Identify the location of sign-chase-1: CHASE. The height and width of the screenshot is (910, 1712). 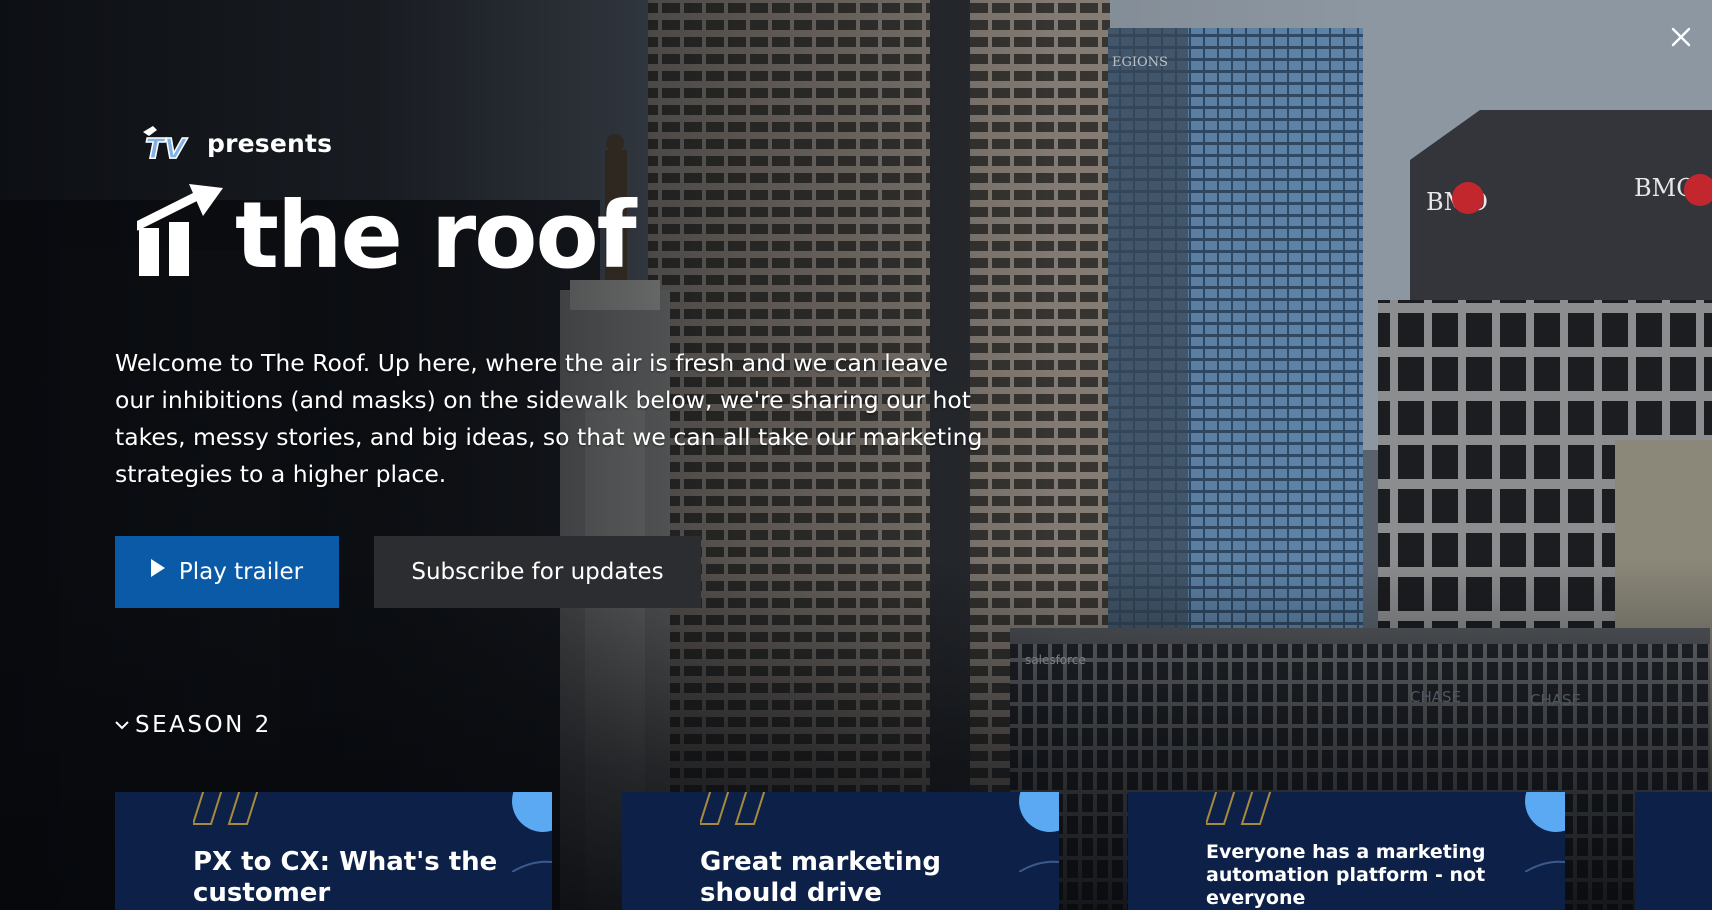
(1435, 697).